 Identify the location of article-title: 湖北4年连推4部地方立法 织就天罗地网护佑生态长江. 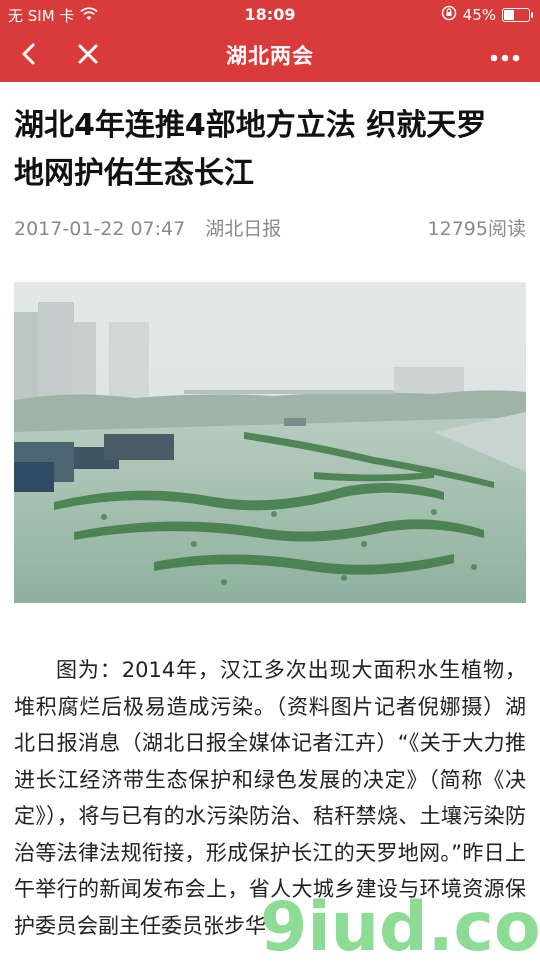
(250, 149).